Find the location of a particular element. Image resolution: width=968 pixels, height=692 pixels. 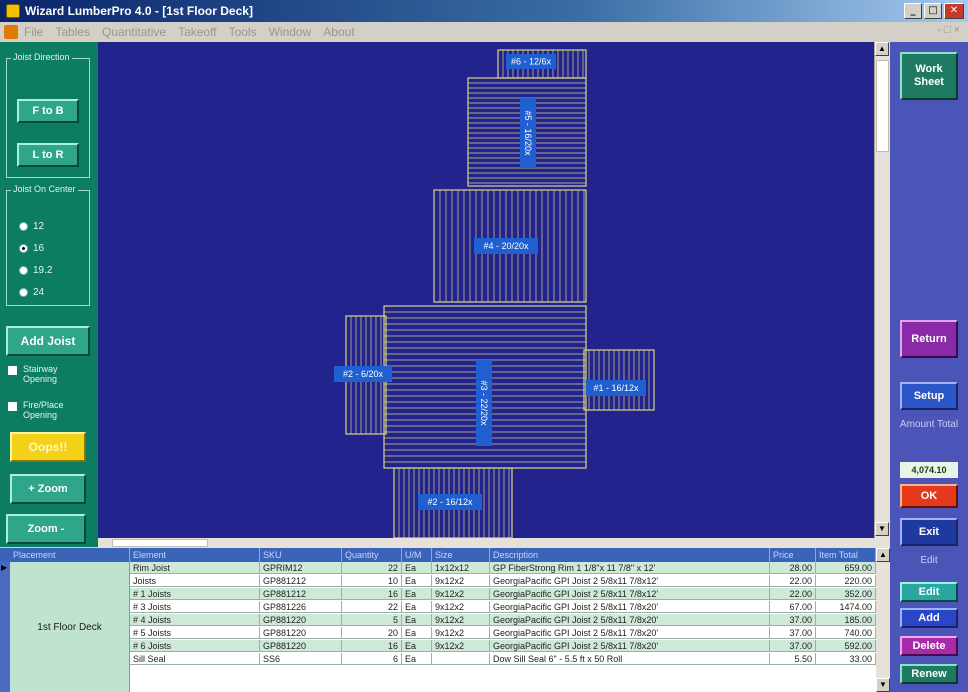

setup-button: Setup is located at coordinates (929, 396).